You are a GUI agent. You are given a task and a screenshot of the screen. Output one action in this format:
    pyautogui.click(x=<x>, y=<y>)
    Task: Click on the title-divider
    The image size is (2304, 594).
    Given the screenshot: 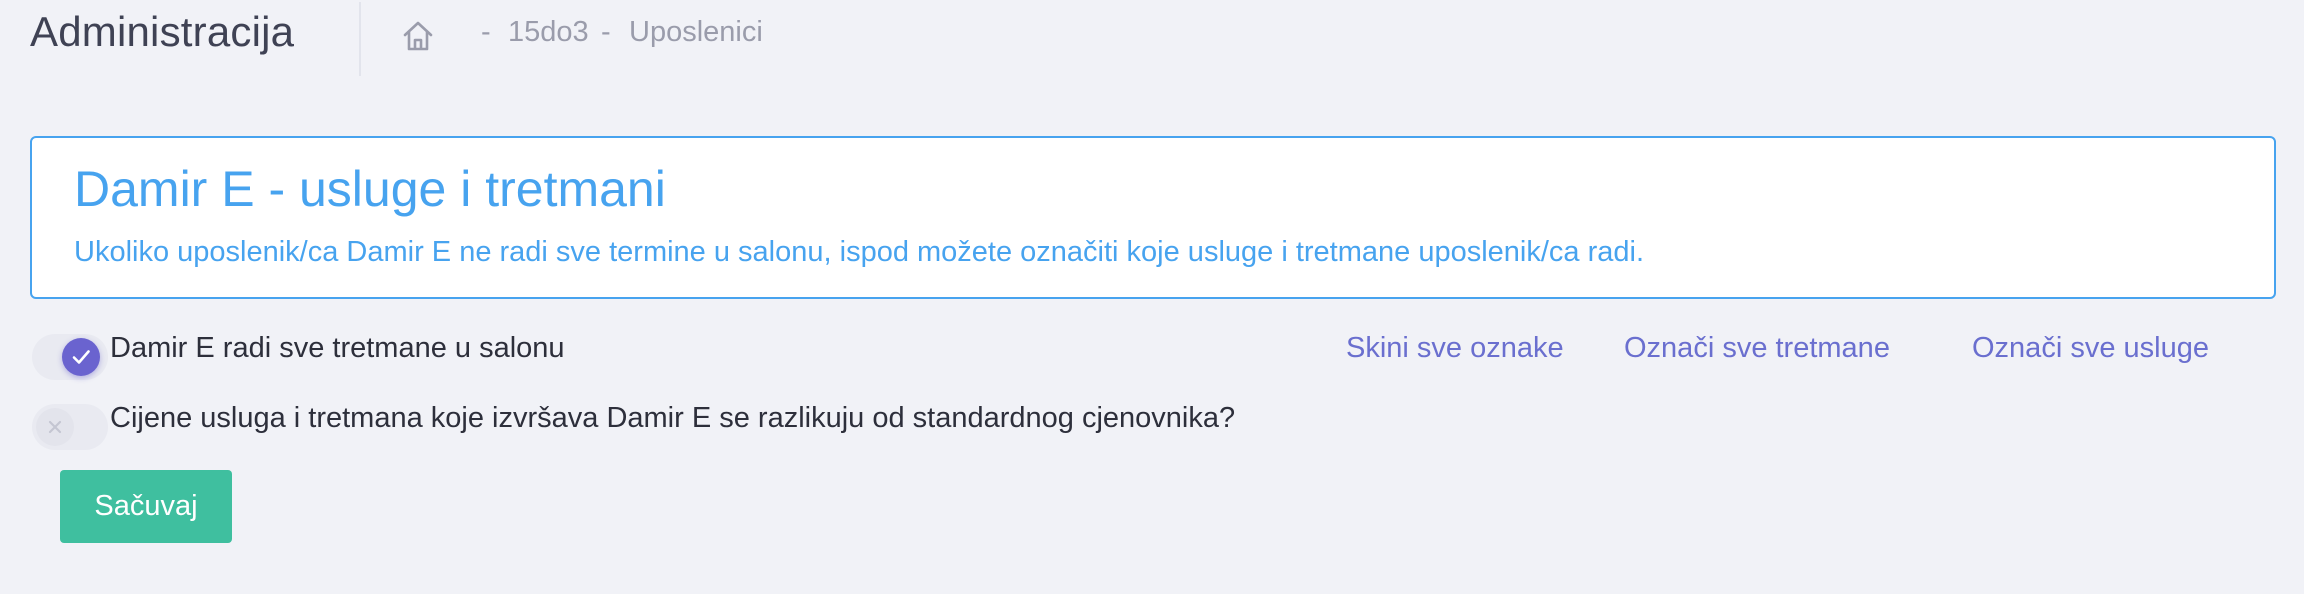 What is the action you would take?
    pyautogui.click(x=360, y=39)
    